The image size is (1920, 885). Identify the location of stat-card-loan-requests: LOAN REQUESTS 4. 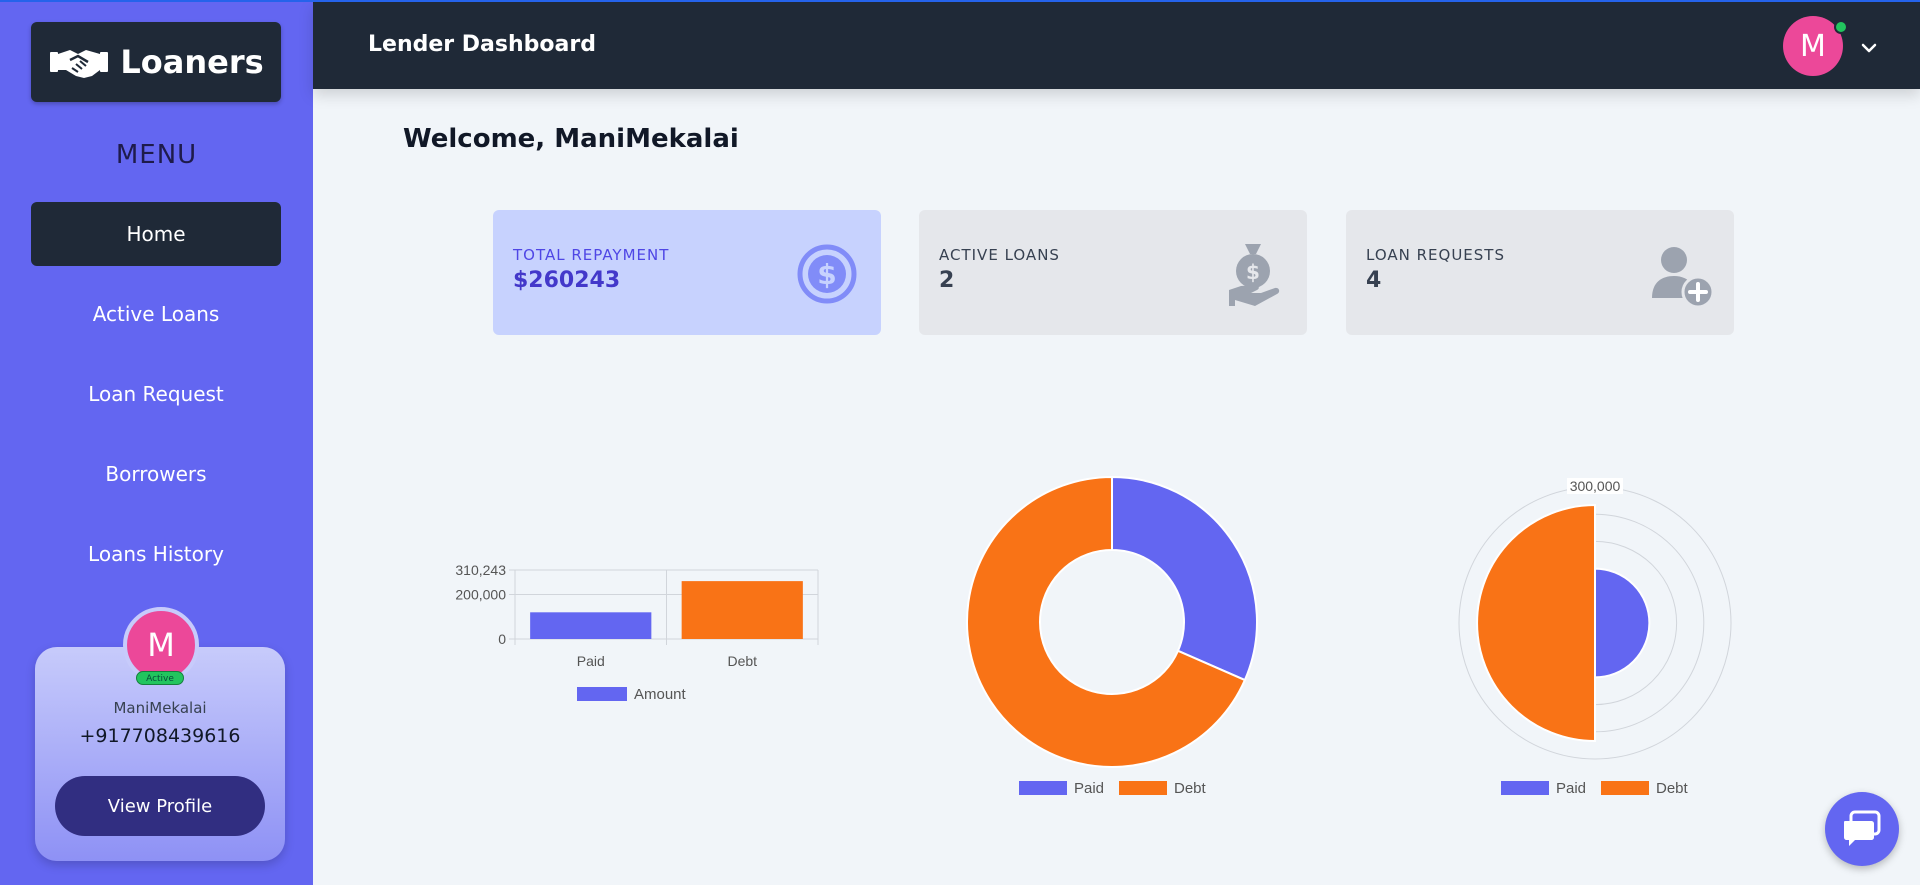
(1540, 272).